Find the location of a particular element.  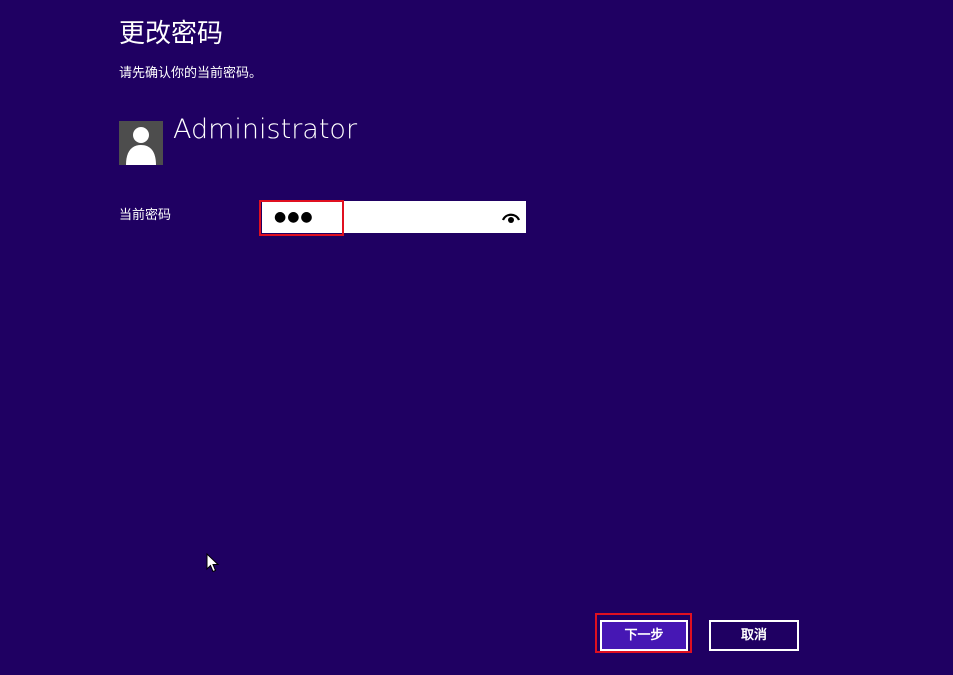

user-silhouette-icon is located at coordinates (141, 146).